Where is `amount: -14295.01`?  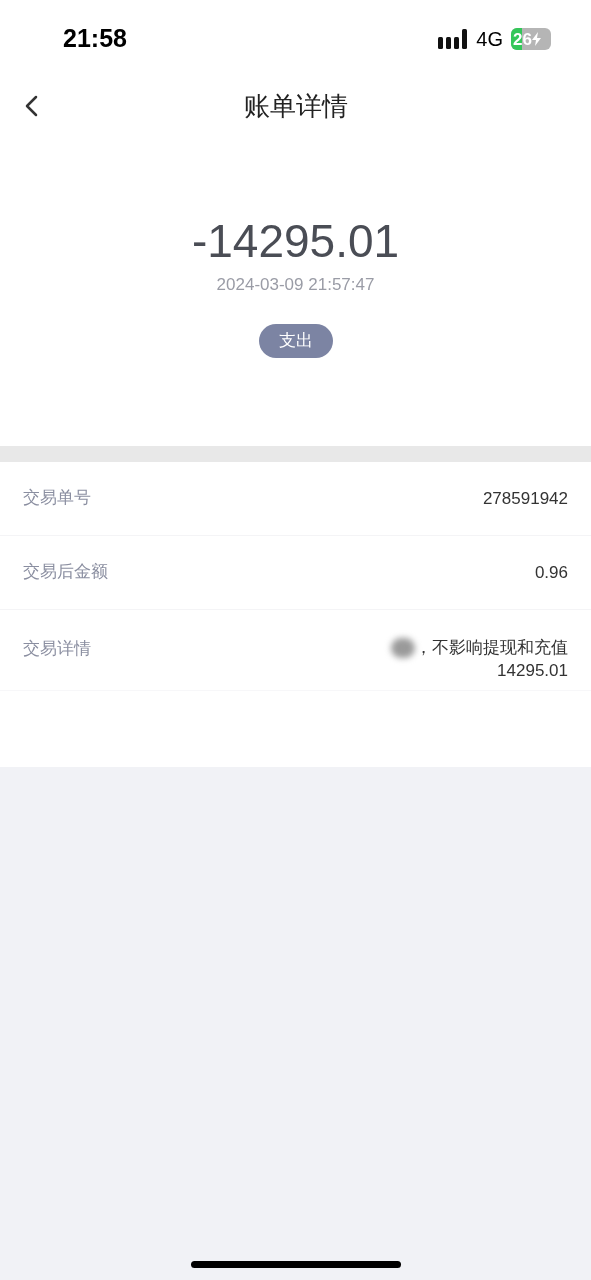 amount: -14295.01 is located at coordinates (295, 241).